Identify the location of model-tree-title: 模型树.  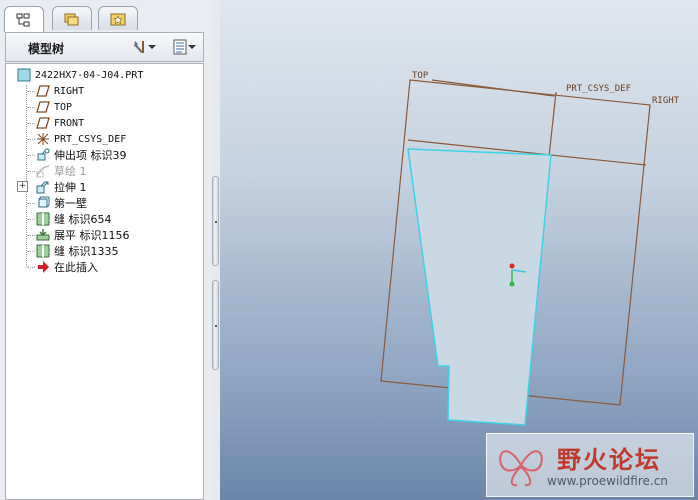
(46, 49).